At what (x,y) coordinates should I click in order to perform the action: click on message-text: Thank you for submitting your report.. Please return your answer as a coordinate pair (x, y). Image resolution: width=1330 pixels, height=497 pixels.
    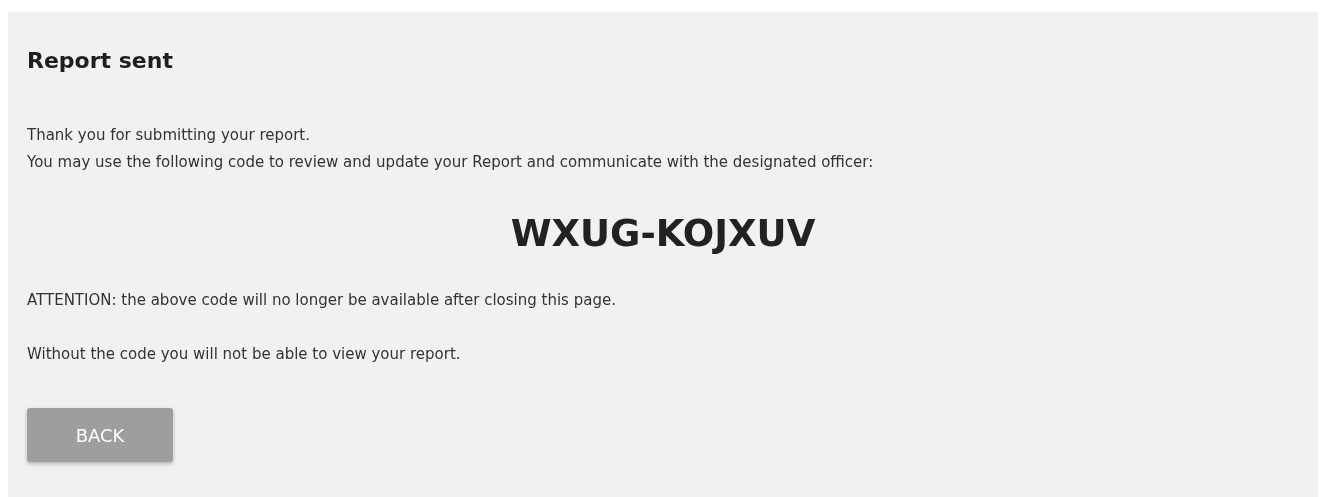
    Looking at the image, I should click on (169, 135).